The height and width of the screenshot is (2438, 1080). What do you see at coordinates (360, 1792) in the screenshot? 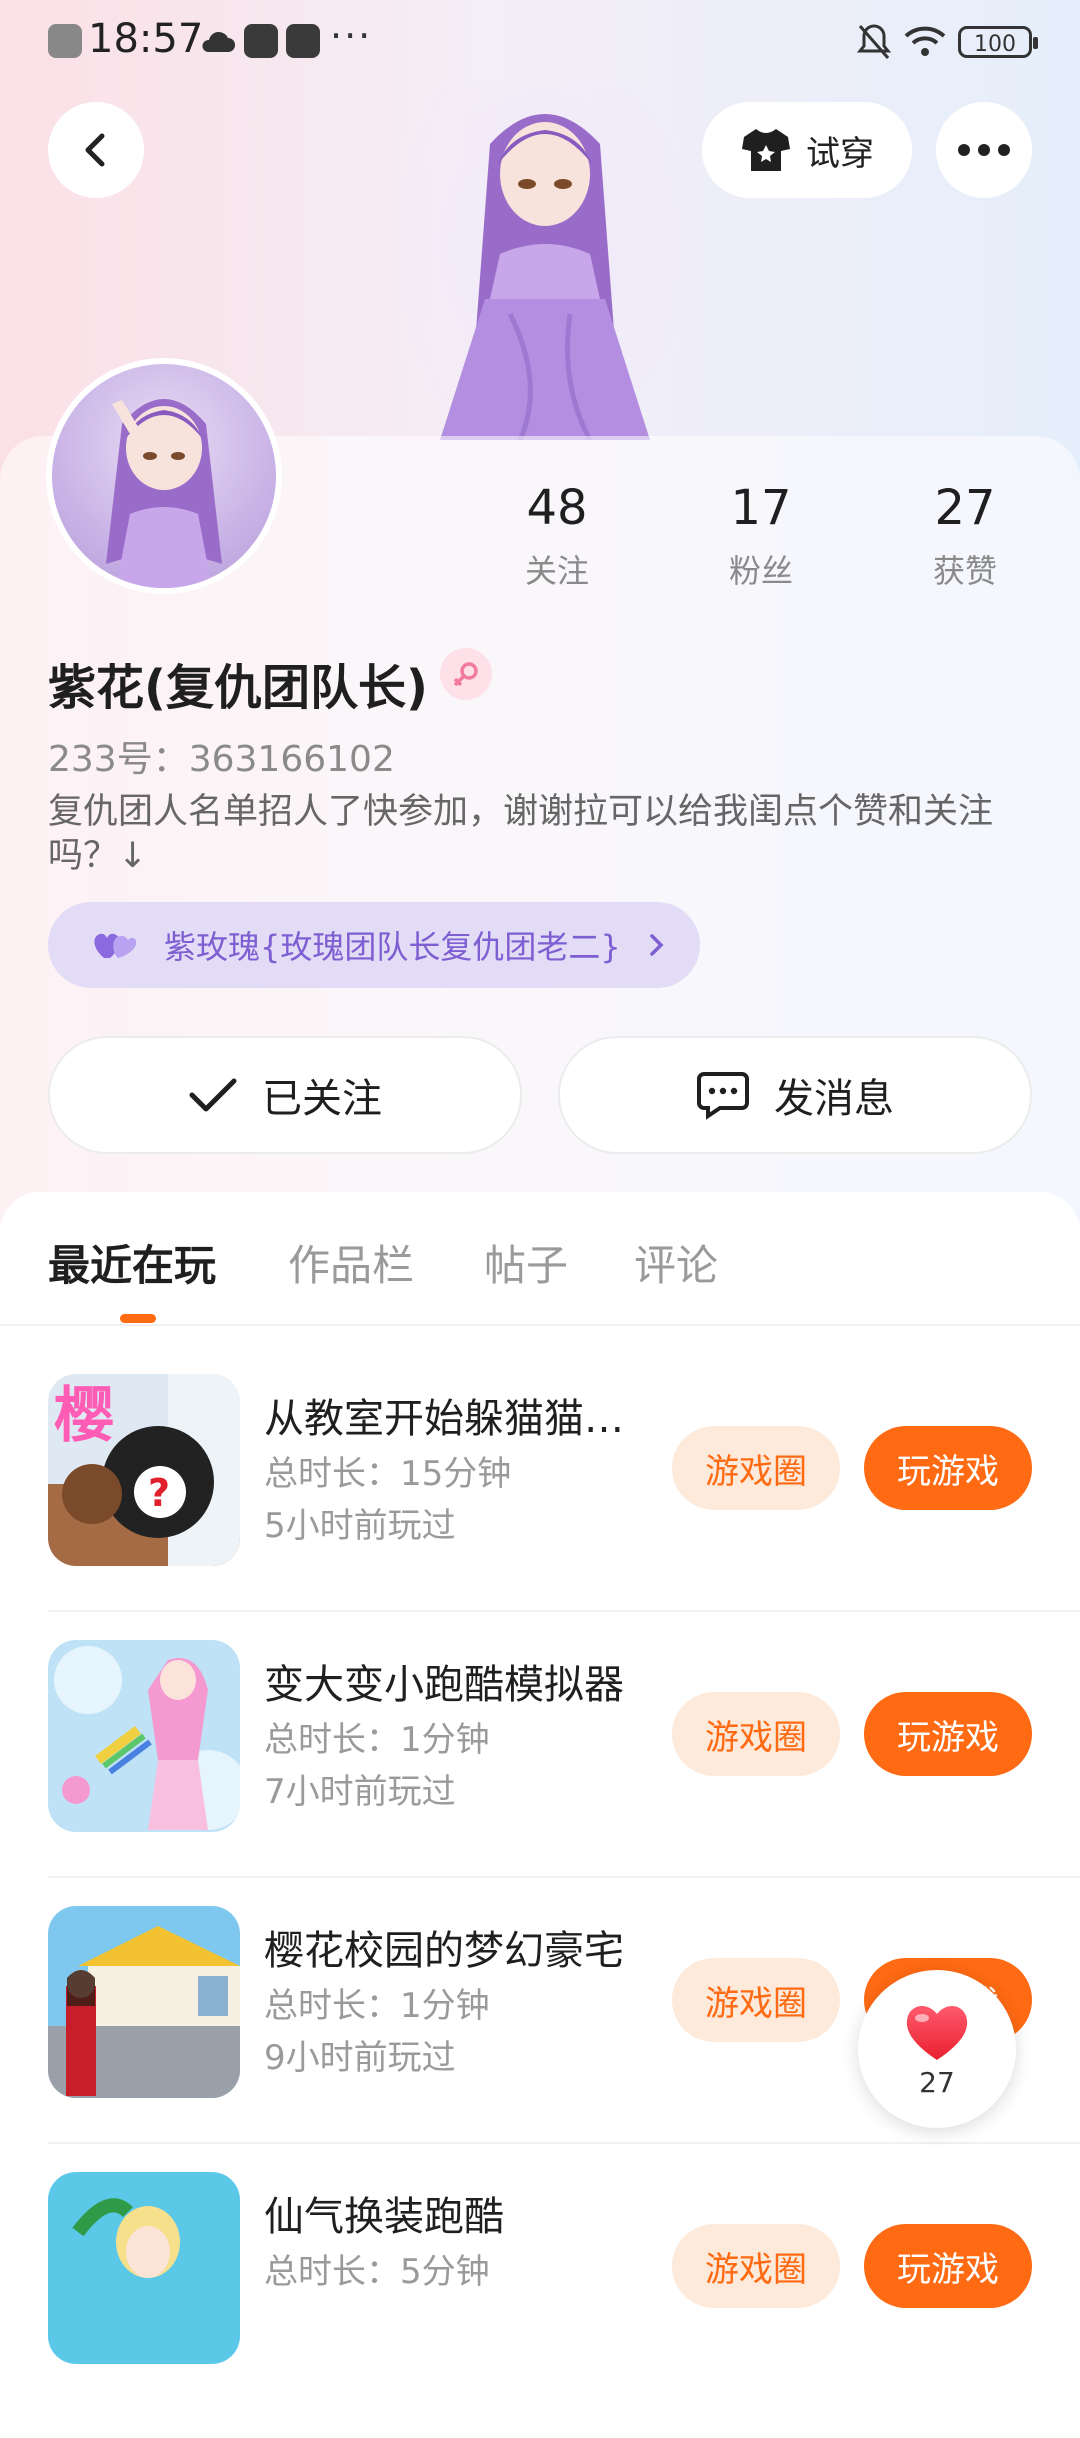
I see `game-last-played: 7小时前玩过` at bounding box center [360, 1792].